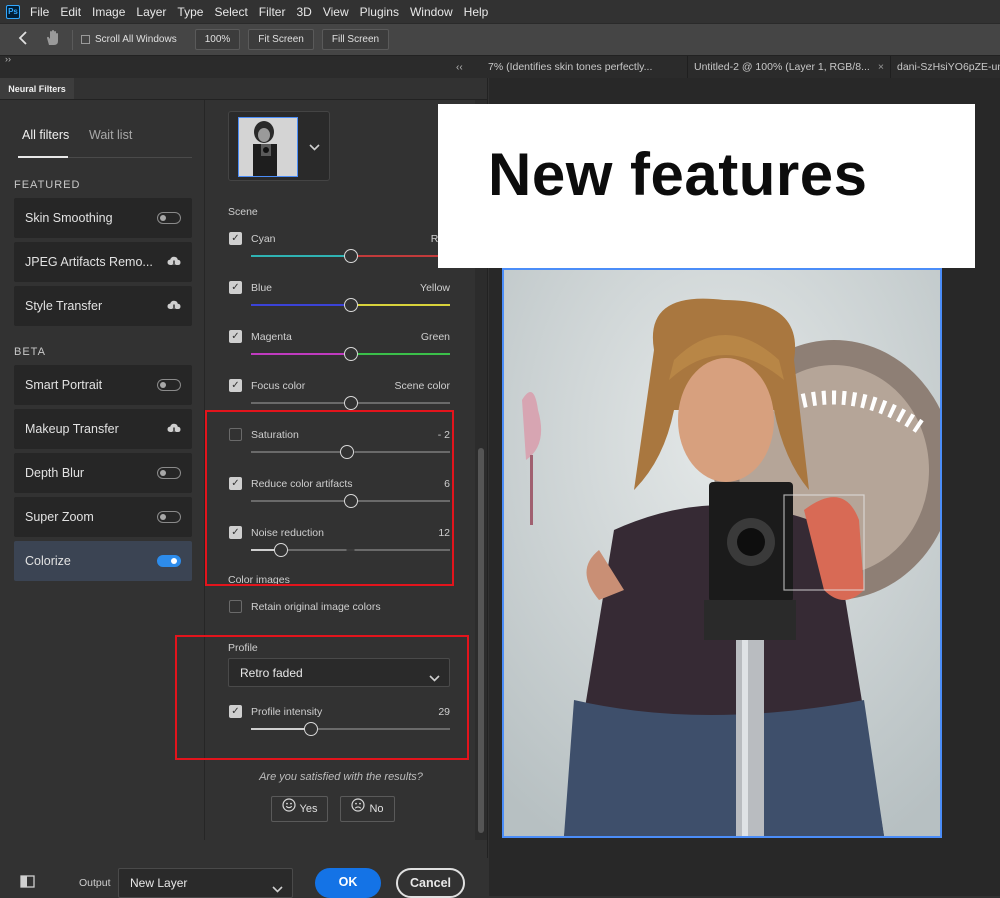 This screenshot has width=1000, height=898. Describe the element at coordinates (272, 12) in the screenshot. I see `menu-filter: Filter` at that location.